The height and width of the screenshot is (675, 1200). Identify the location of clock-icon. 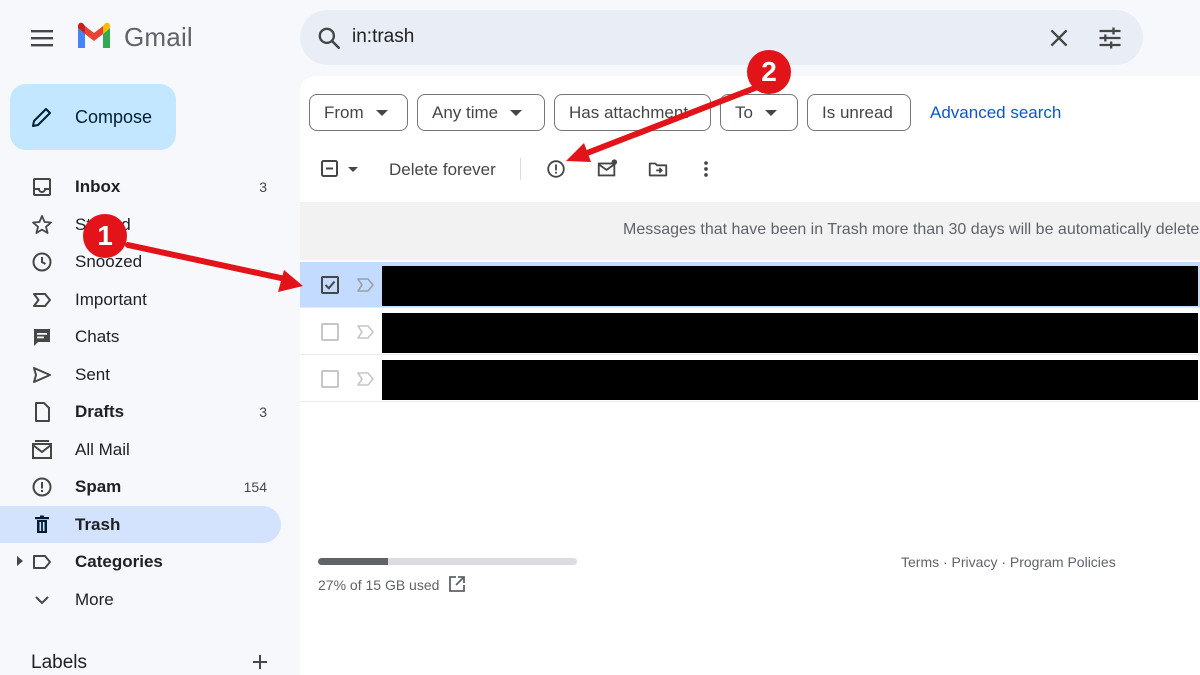
(42, 262).